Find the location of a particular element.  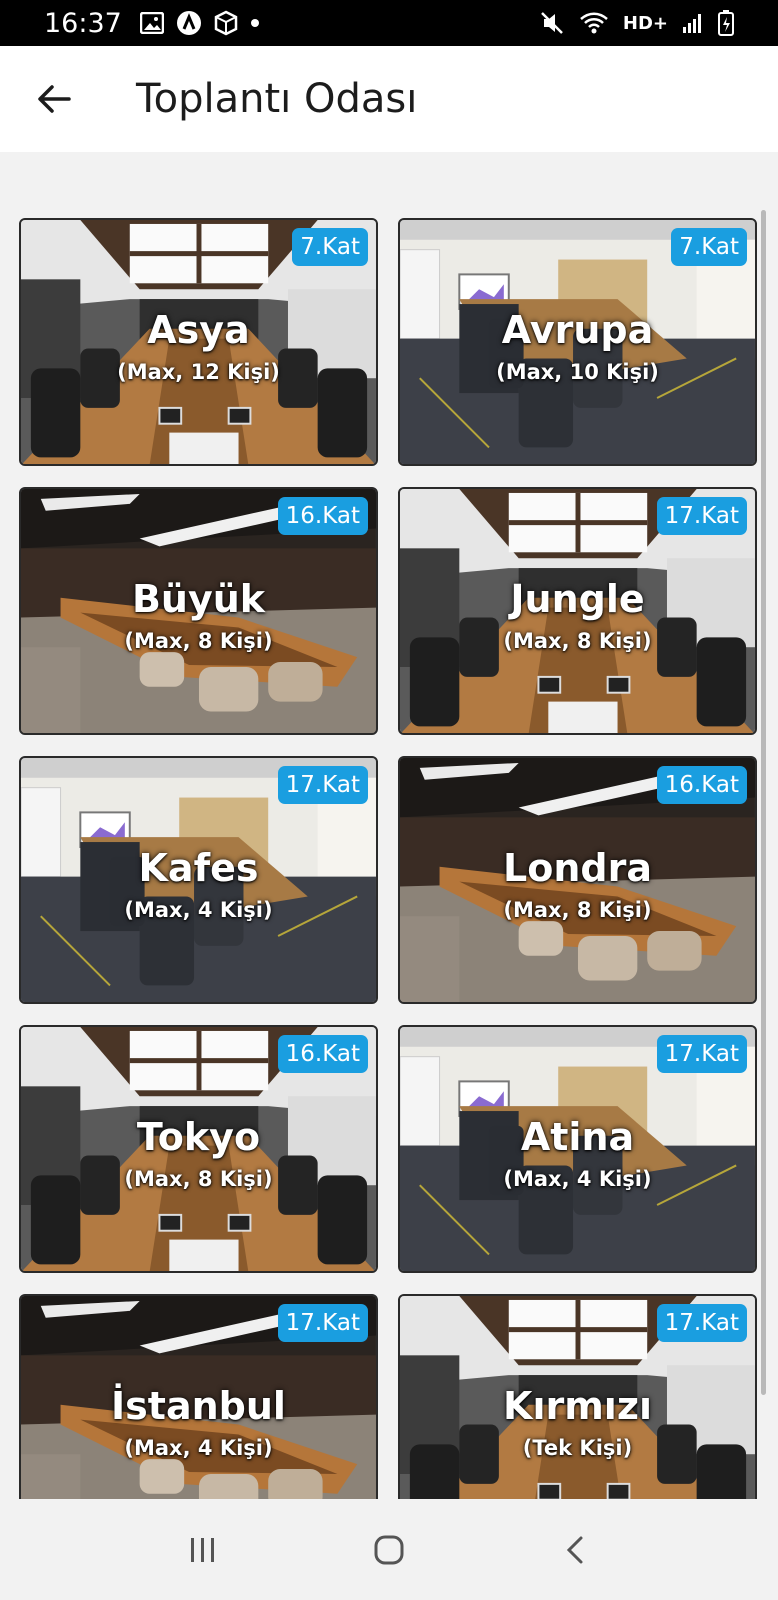

recent-apps-button is located at coordinates (203, 1550).